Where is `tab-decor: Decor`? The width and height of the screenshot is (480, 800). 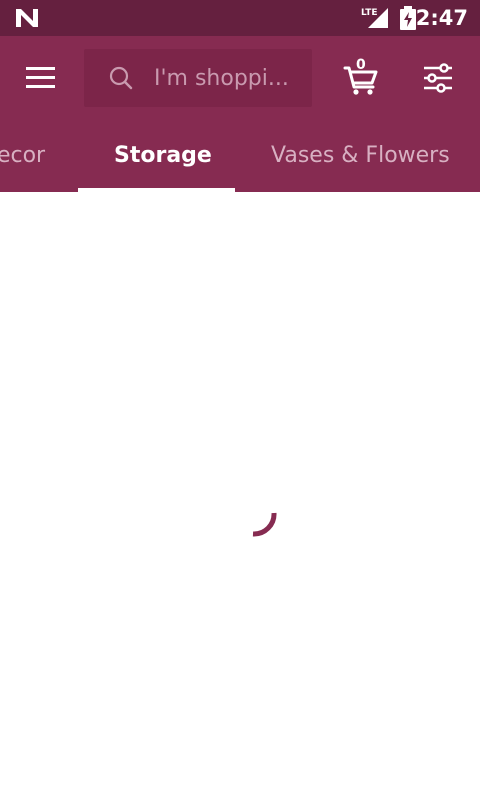
tab-decor: Decor is located at coordinates (22, 156).